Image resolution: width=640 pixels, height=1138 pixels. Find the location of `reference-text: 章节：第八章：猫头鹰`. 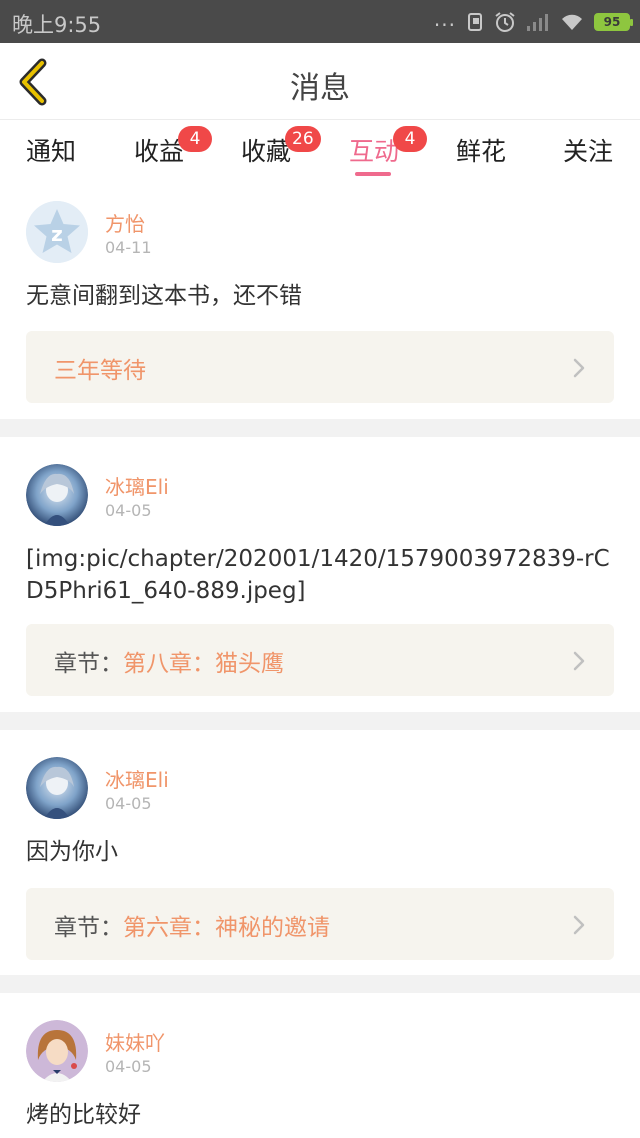

reference-text: 章节：第八章：猫头鹰 is located at coordinates (169, 661).